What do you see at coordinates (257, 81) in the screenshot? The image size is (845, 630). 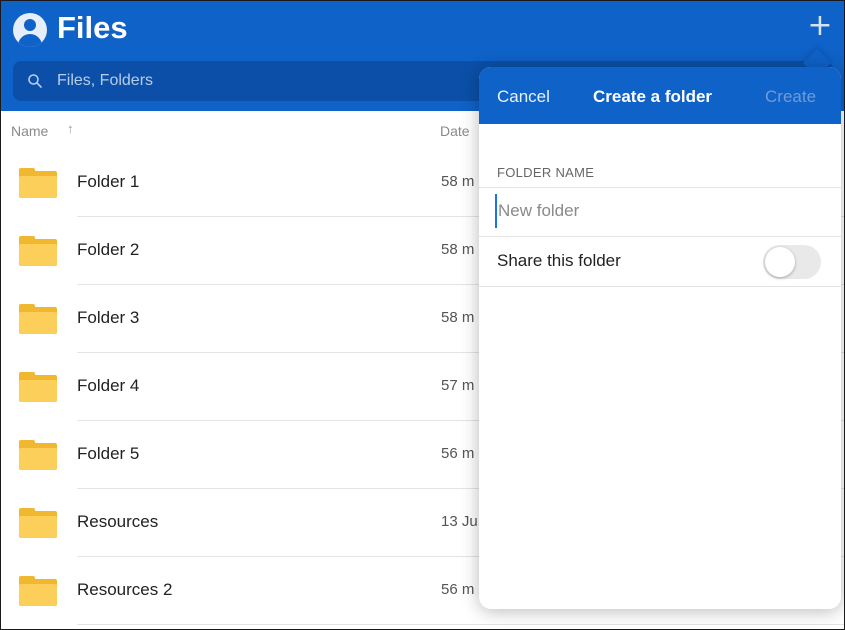 I see `search-input` at bounding box center [257, 81].